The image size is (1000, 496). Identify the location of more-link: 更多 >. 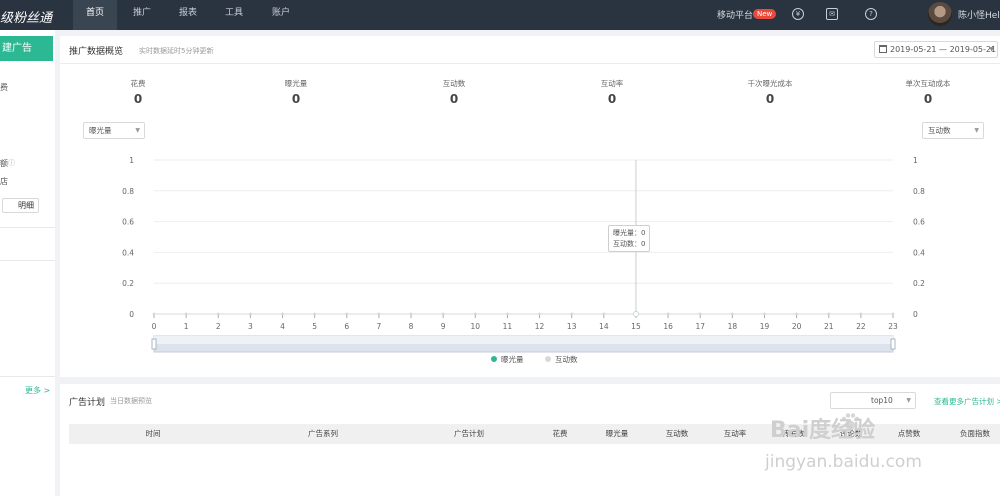
(37, 390).